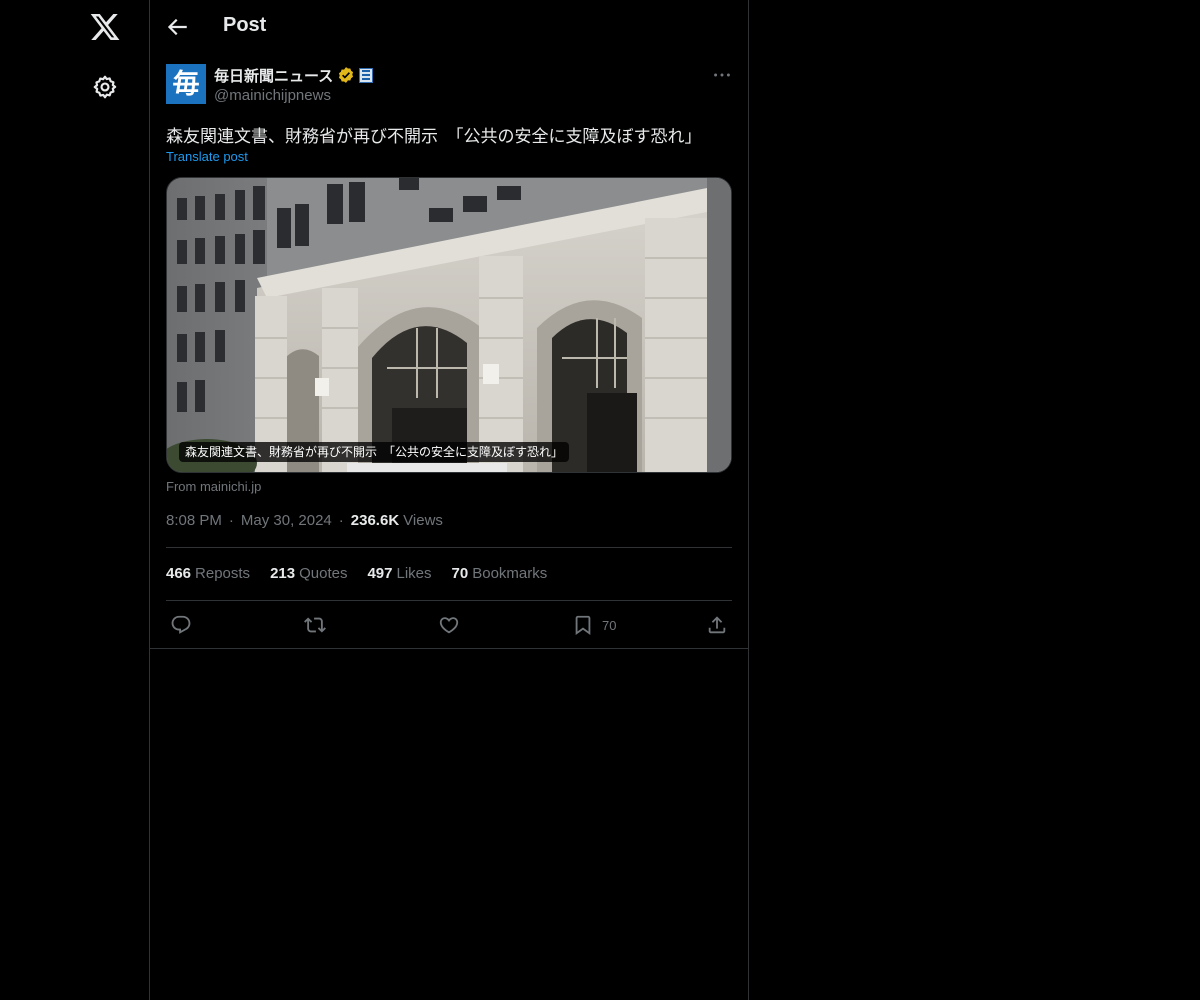  What do you see at coordinates (449, 27) in the screenshot?
I see `page-header: Post` at bounding box center [449, 27].